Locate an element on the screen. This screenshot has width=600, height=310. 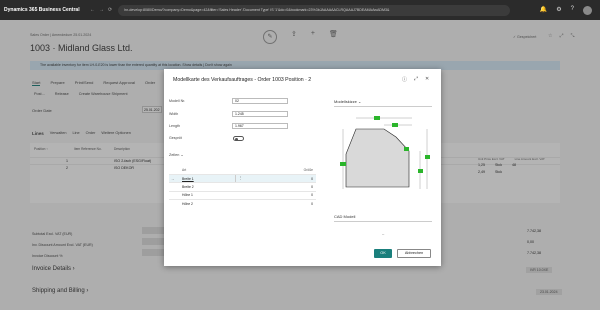
cad-model-header: CAD Modell is located at coordinates (345, 216).